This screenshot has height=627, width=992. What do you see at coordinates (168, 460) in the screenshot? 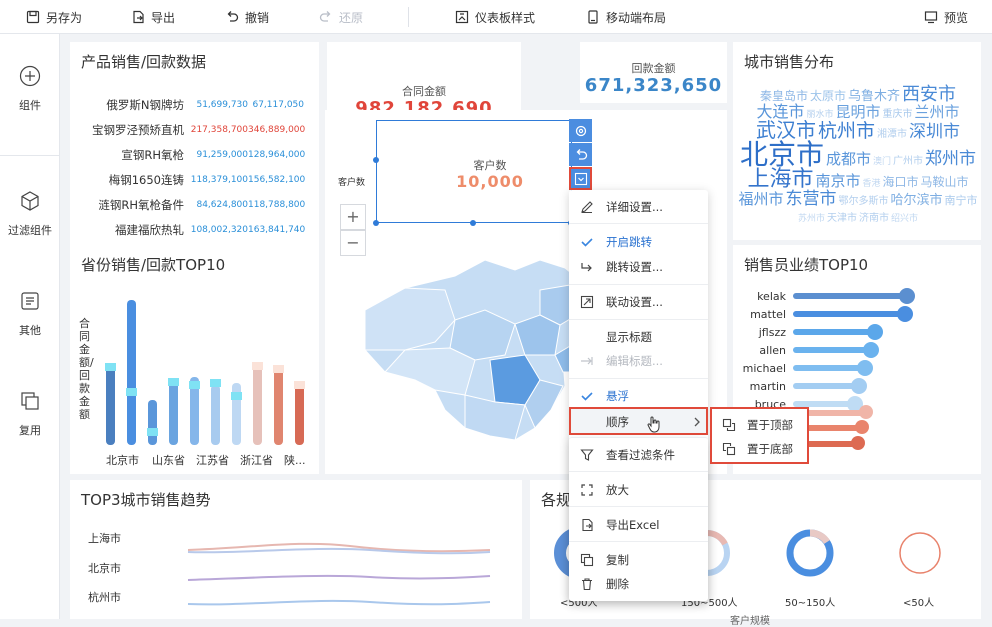
I see `x-axis-label: 山东省` at bounding box center [168, 460].